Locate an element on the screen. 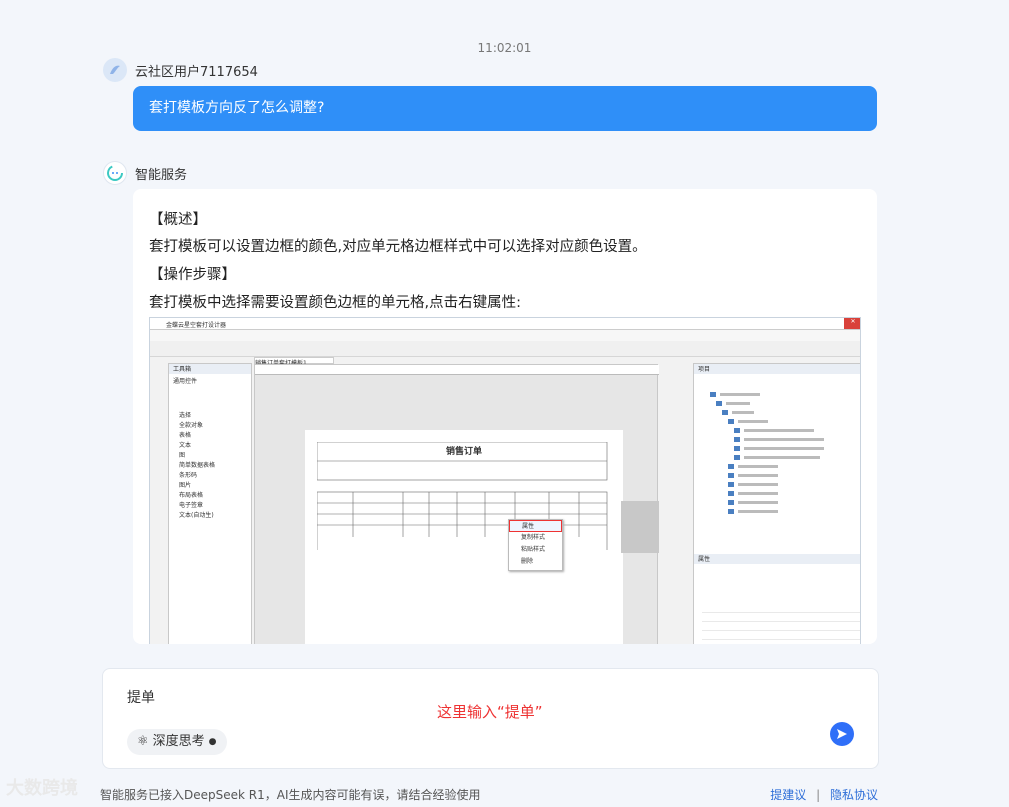 The width and height of the screenshot is (1009, 807). screenshot-canvas: 销售订单 is located at coordinates (456, 504).